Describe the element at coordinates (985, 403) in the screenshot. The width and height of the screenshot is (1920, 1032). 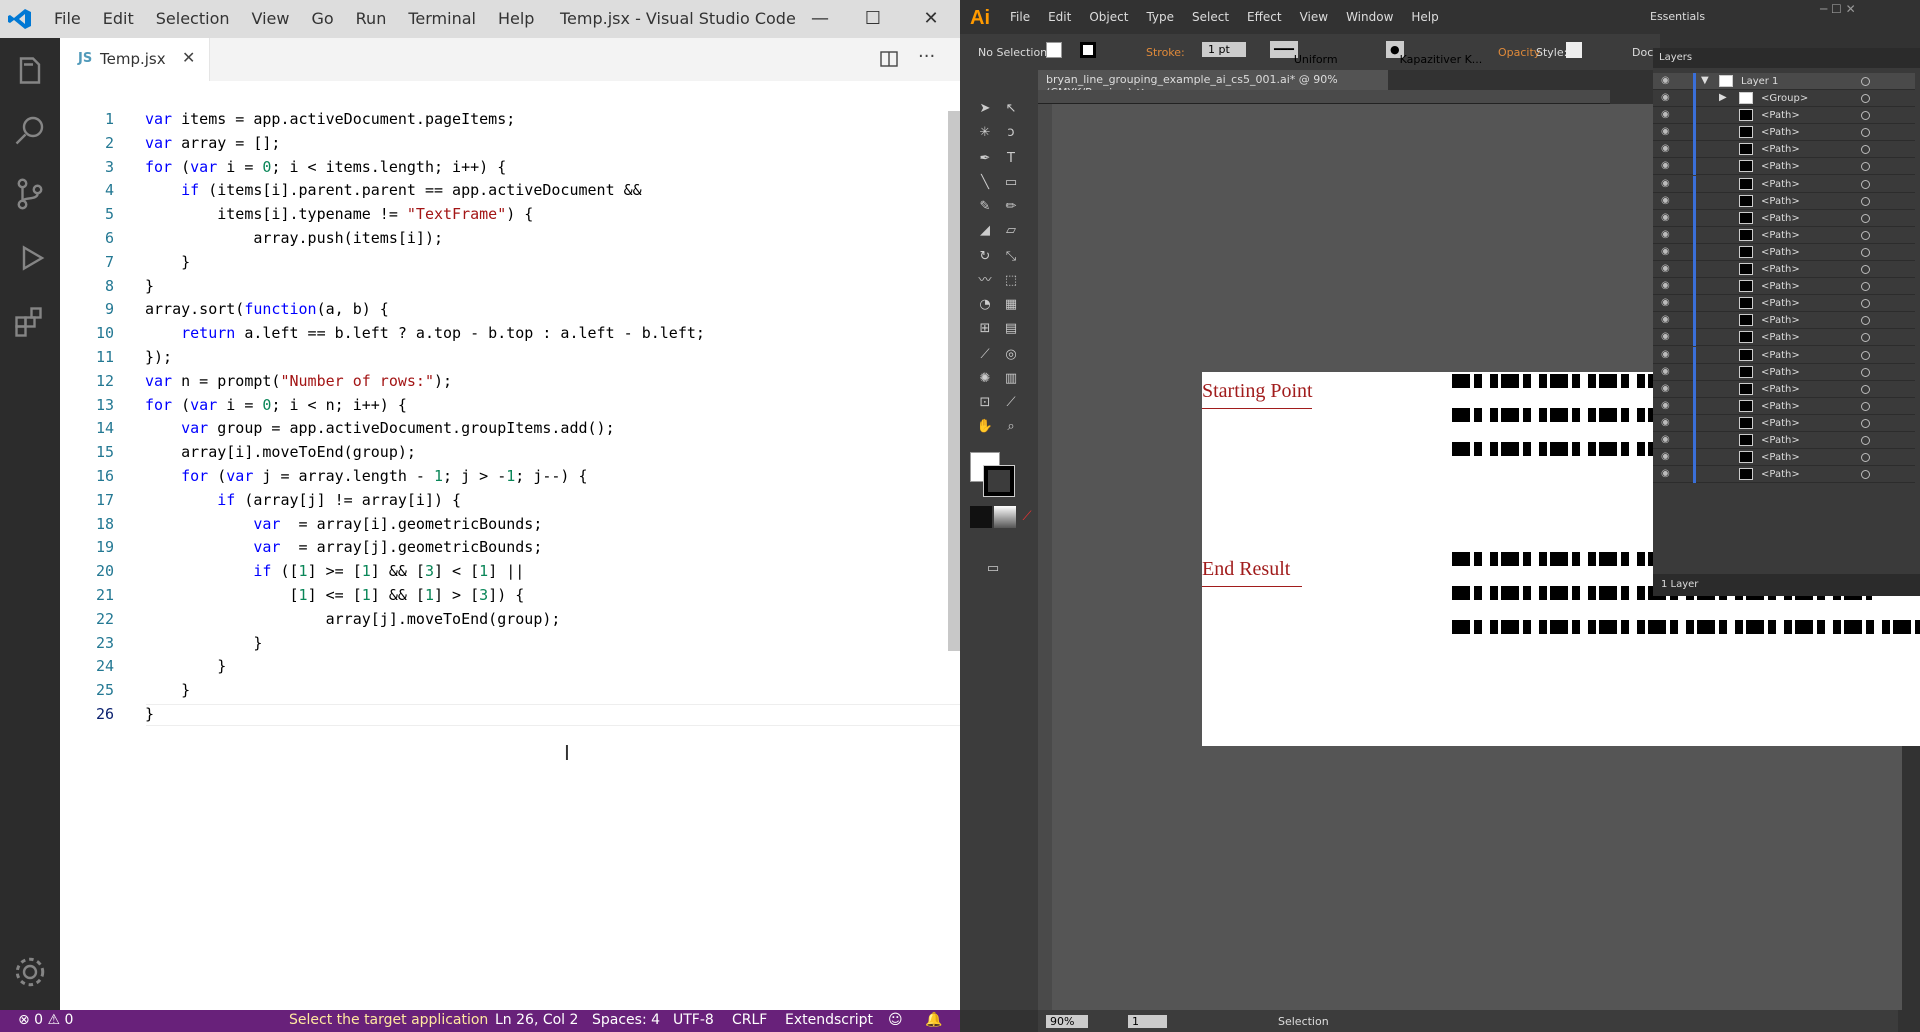
I see `artboard-tool-icon: ⊡` at that location.